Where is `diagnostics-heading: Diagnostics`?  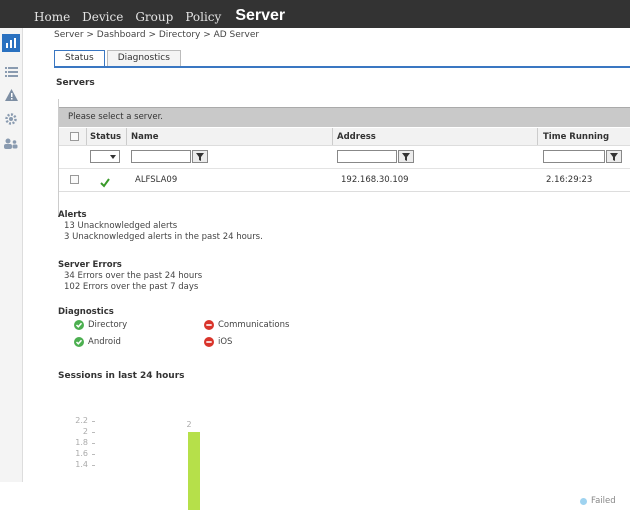 diagnostics-heading: Diagnostics is located at coordinates (86, 312).